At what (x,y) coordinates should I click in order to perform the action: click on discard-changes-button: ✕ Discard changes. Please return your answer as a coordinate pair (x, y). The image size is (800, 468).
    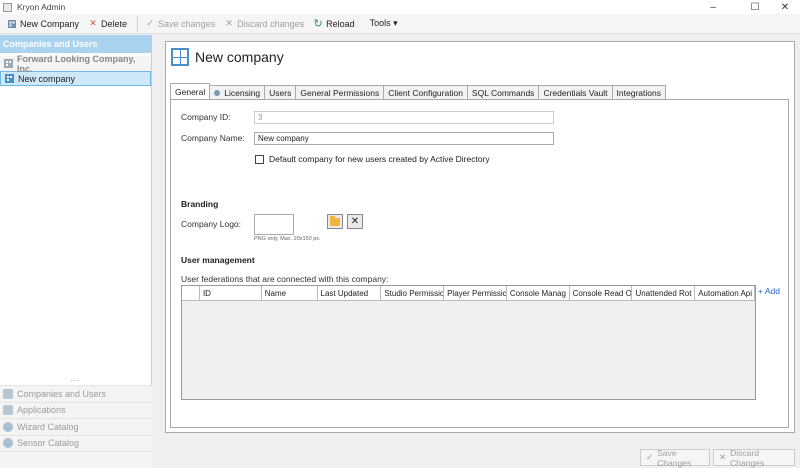
    Looking at the image, I should click on (264, 24).